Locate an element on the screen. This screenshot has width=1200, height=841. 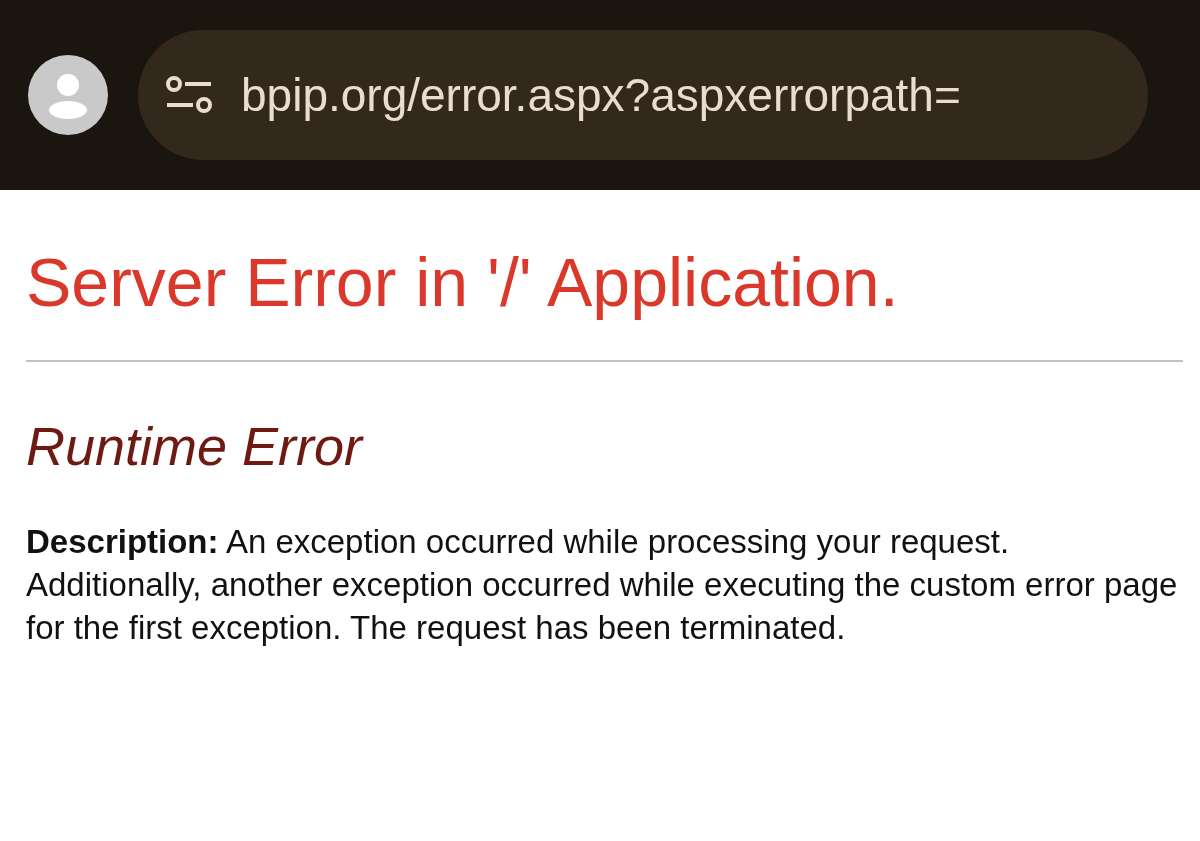
site-settings-icon is located at coordinates (190, 95).